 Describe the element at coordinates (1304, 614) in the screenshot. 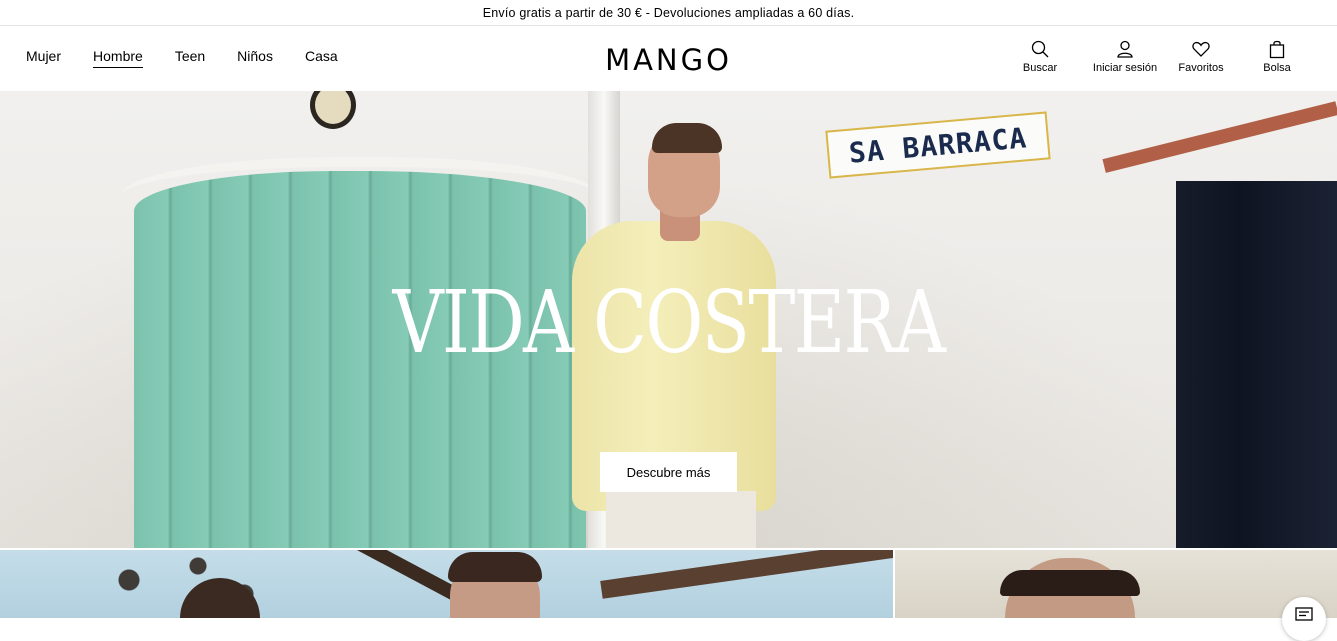

I see `chat-icon` at that location.